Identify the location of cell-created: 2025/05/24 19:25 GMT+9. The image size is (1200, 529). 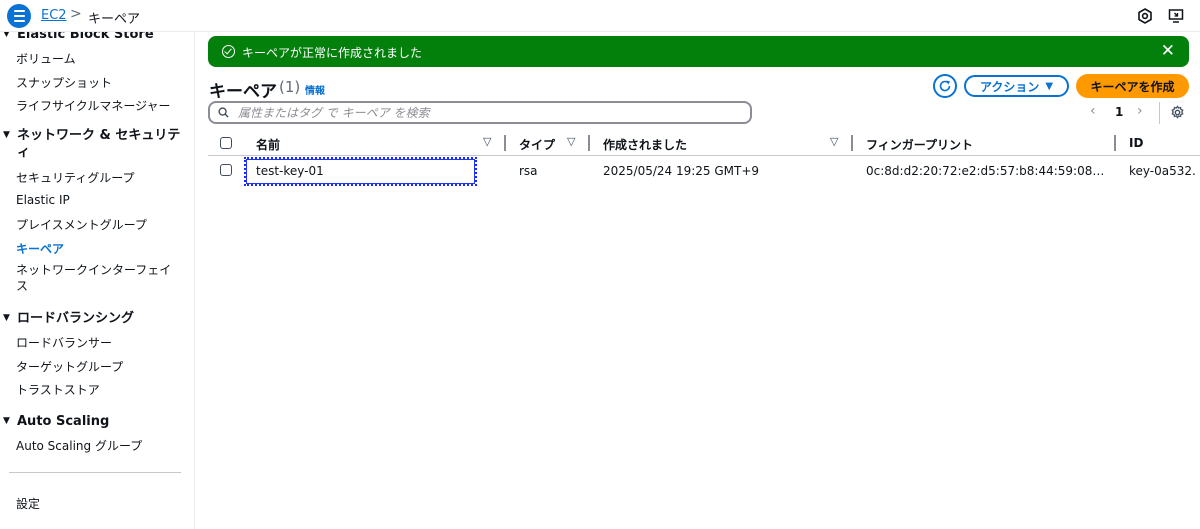
(681, 171).